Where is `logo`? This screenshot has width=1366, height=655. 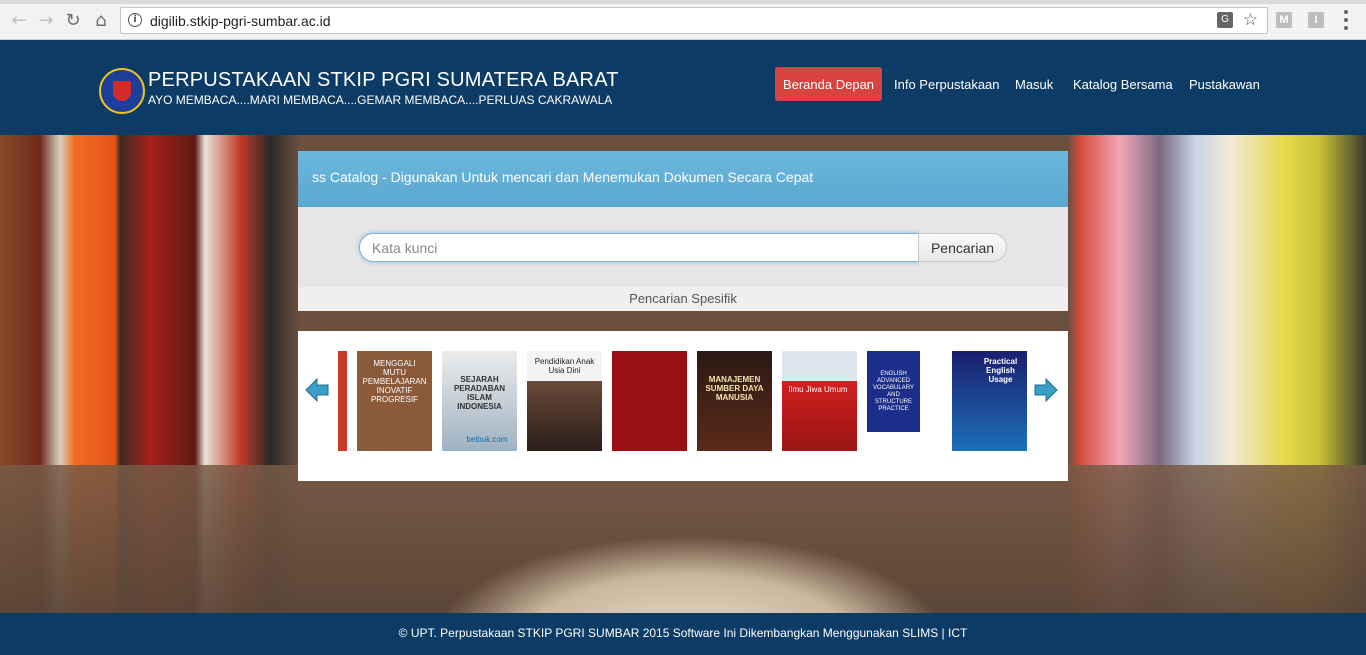 logo is located at coordinates (122, 91).